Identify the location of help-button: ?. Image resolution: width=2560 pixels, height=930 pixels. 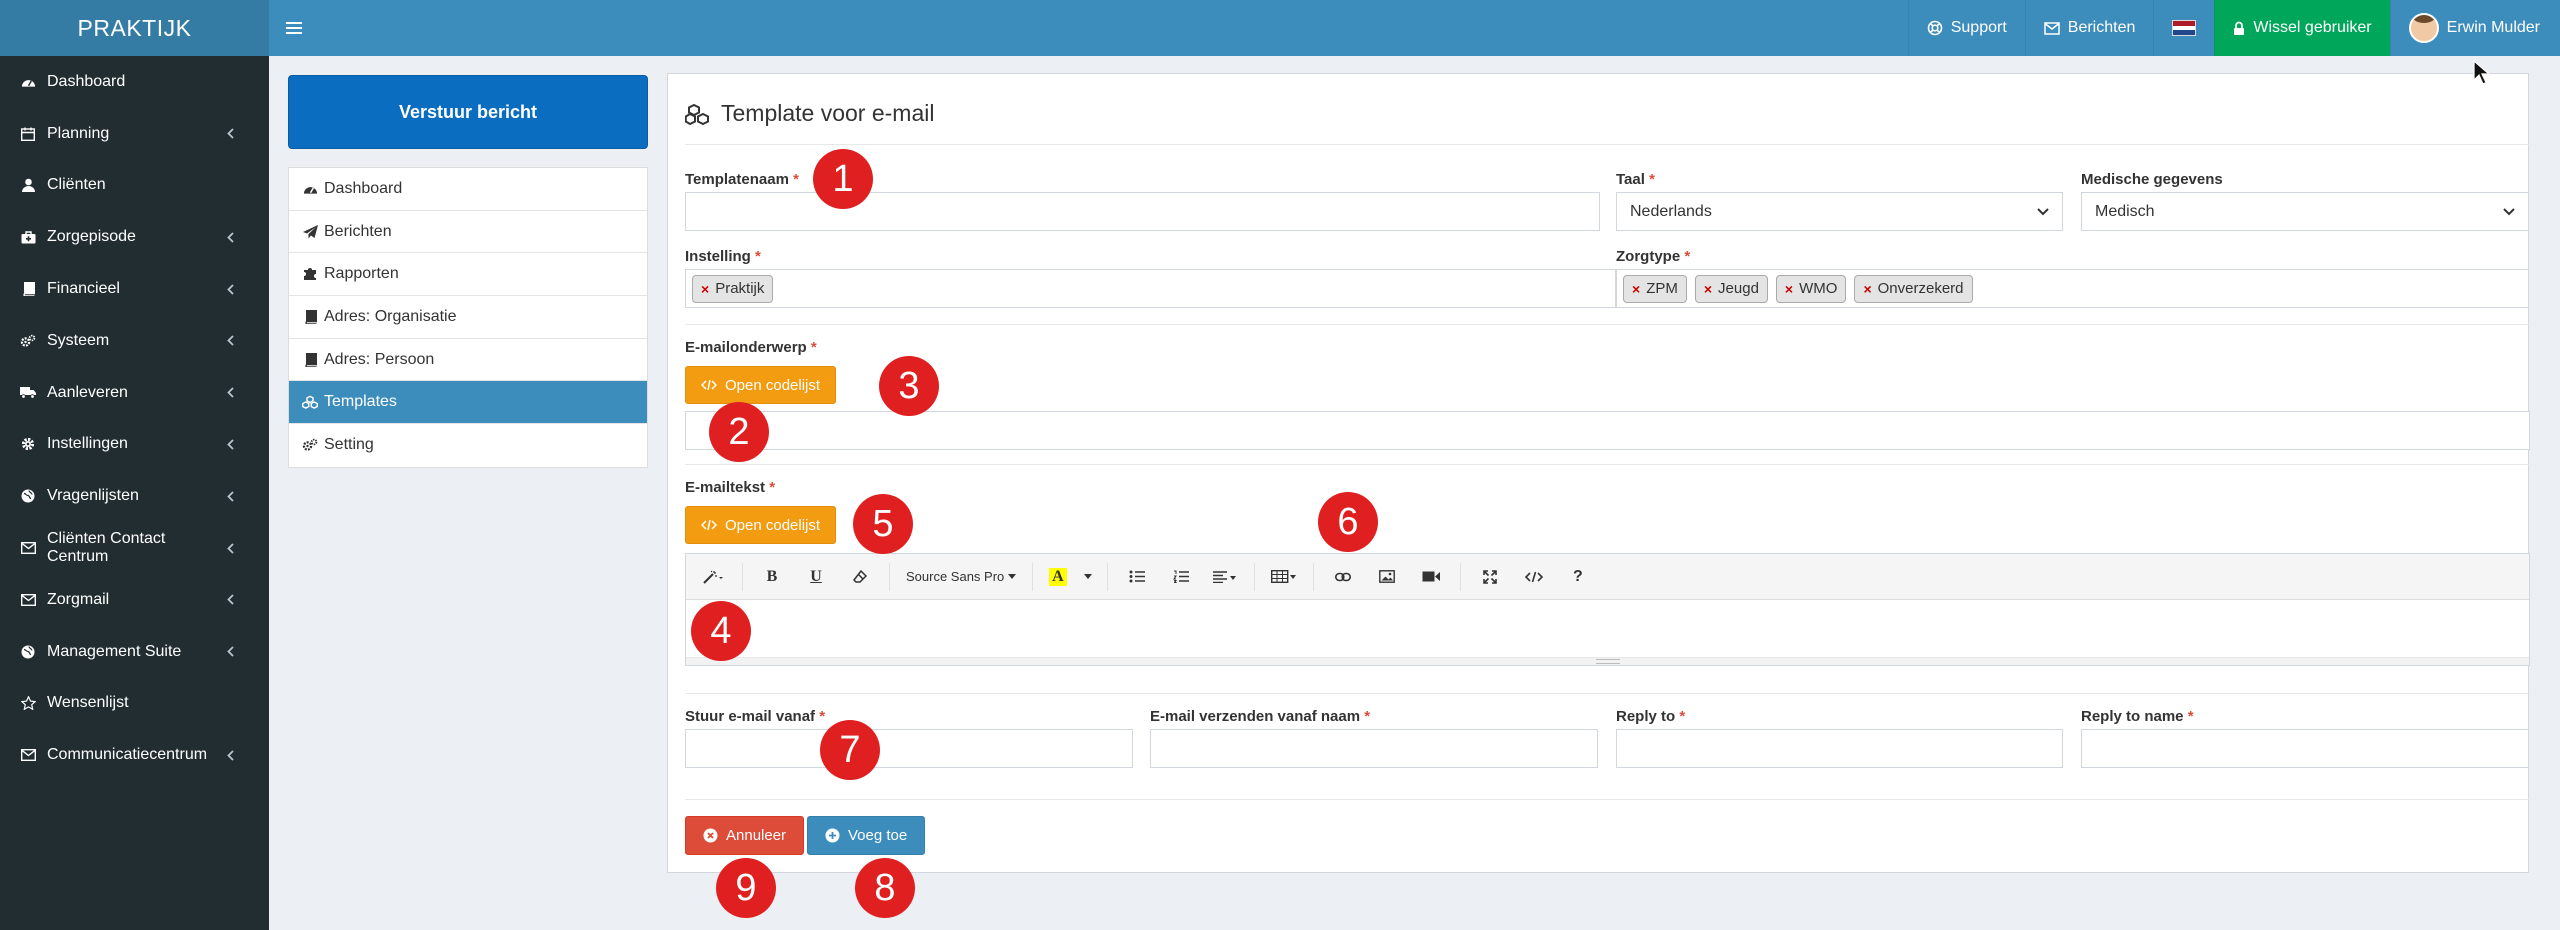
(1578, 577).